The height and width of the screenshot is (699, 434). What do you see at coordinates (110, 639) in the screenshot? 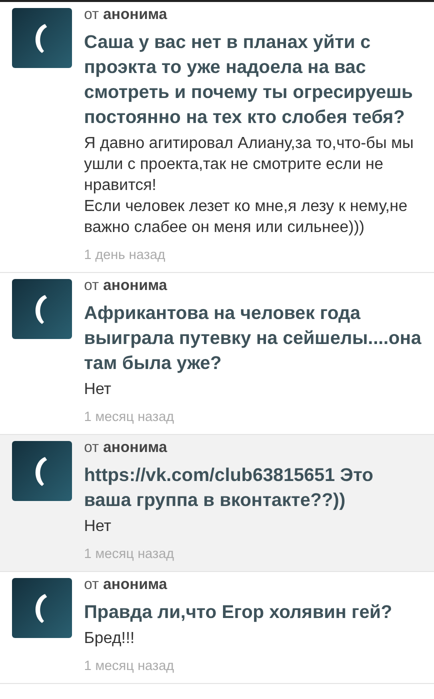
I see `answer-text: Бред!!!` at bounding box center [110, 639].